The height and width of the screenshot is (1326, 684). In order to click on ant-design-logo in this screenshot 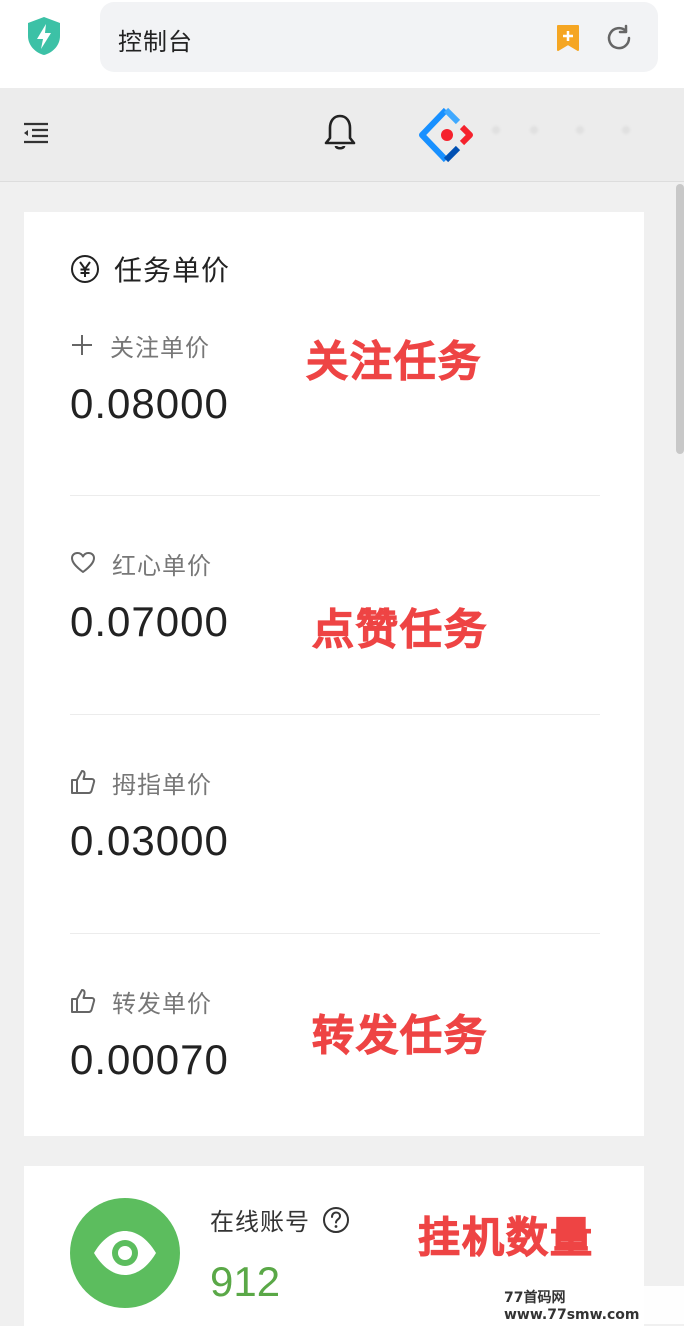, I will do `click(448, 135)`.